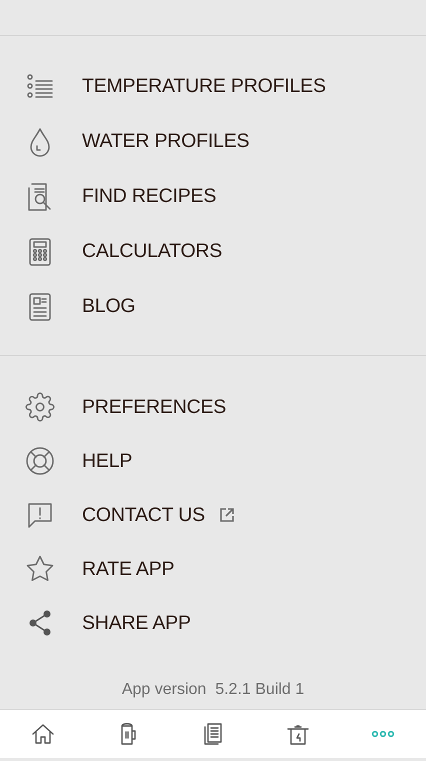  I want to click on menu-item: CALCULATORS, so click(213, 251).